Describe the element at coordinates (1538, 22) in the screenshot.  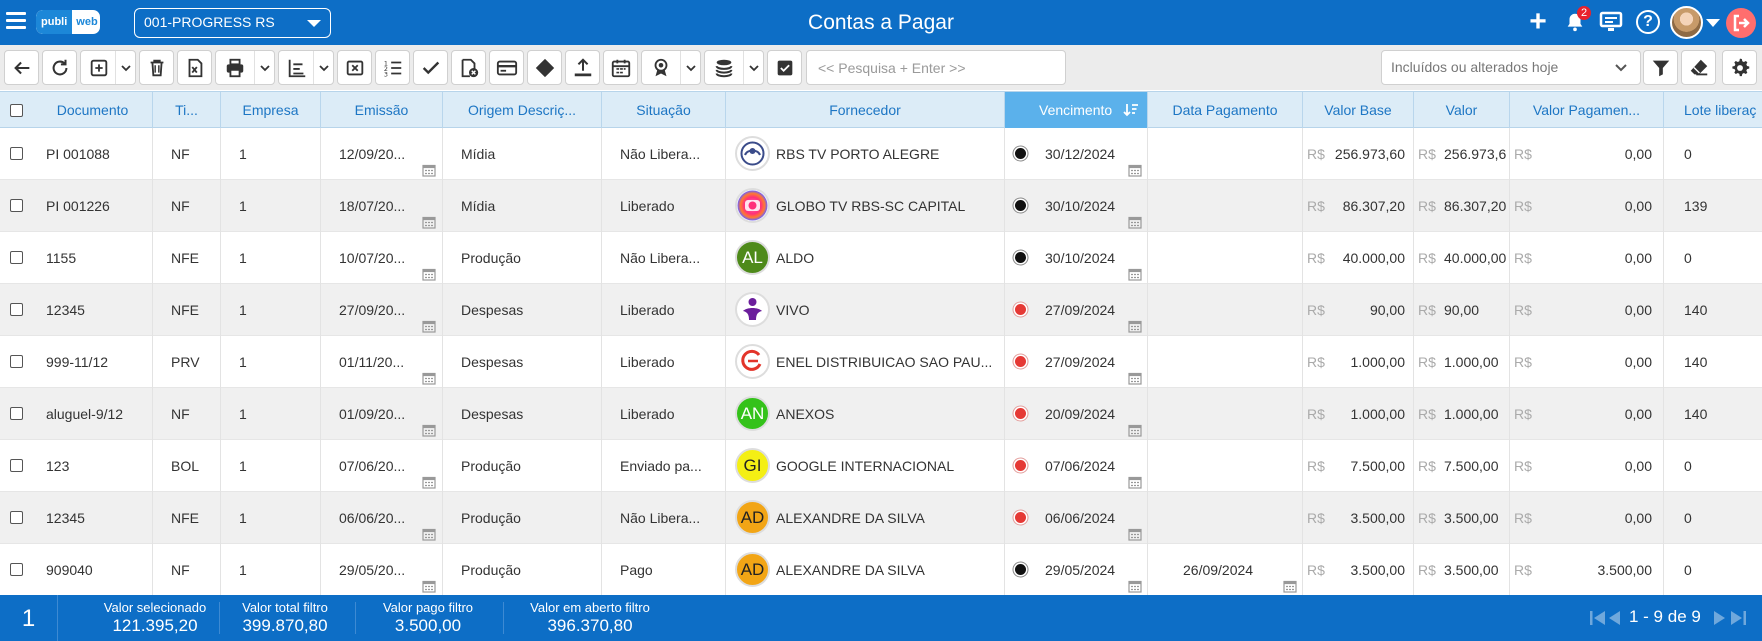
I see `add-icon: +` at that location.